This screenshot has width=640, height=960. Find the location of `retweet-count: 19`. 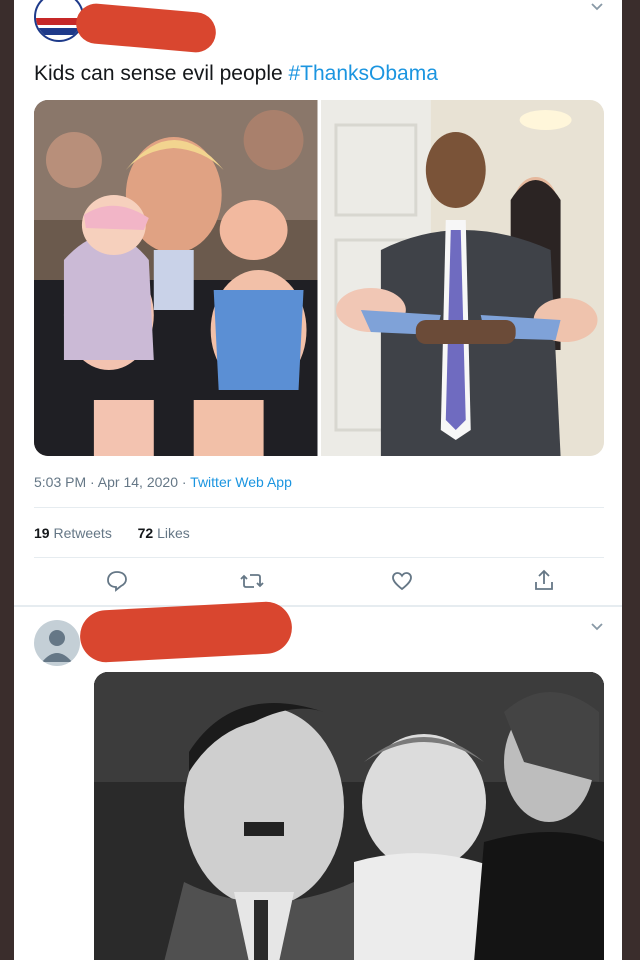

retweet-count: 19 is located at coordinates (42, 533).